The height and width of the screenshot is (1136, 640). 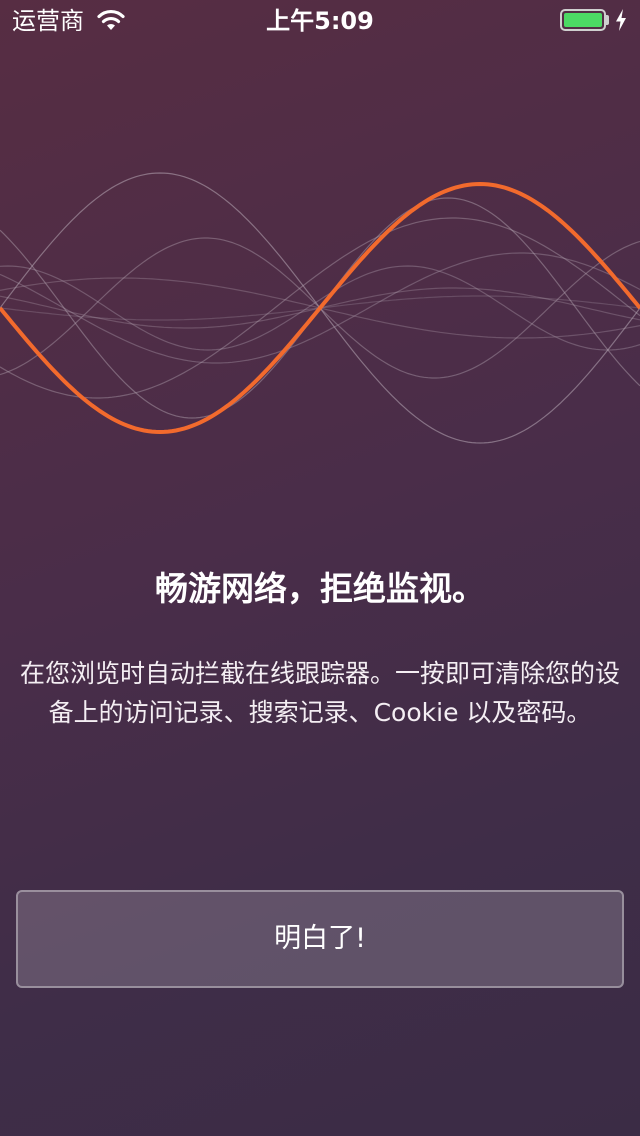 I want to click on status-time: 上午5:09, so click(x=320, y=21).